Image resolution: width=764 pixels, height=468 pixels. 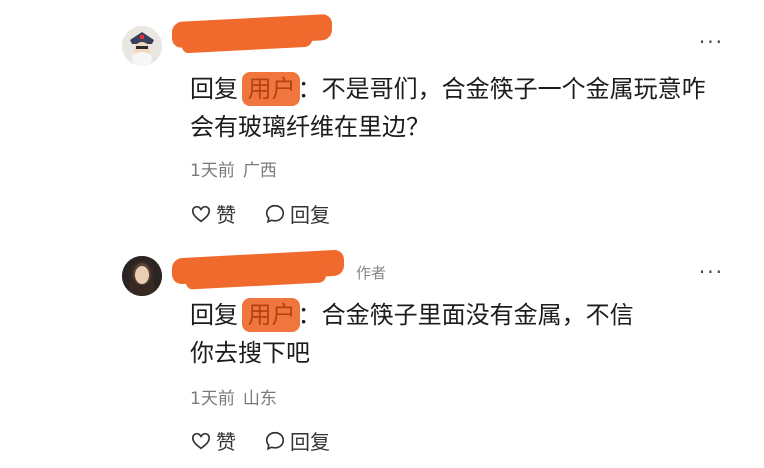 What do you see at coordinates (310, 127) in the screenshot?
I see `comment-text-line2: 会有玻璃纤维在里边？` at bounding box center [310, 127].